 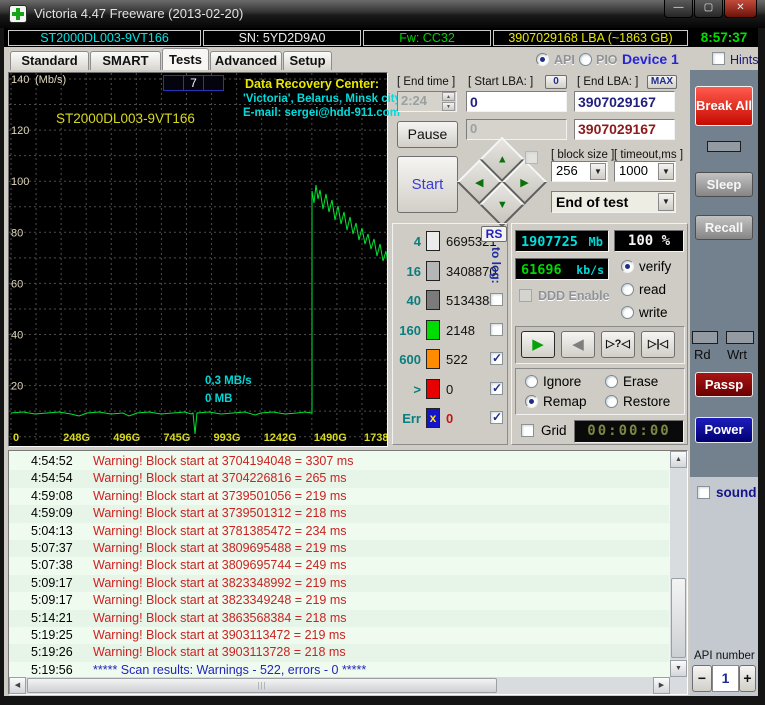 I want to click on butterfly-scan-button: ▷|◁, so click(x=658, y=344).